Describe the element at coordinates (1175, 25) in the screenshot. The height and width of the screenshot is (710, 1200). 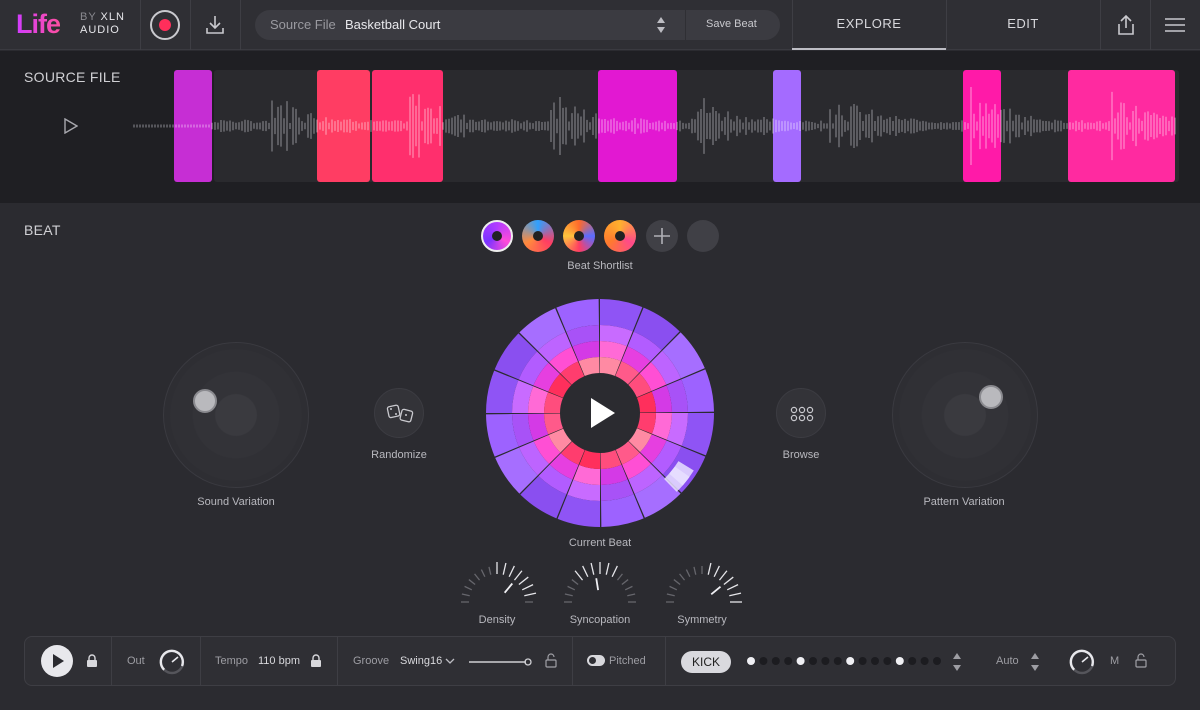
I see `menu-icon` at that location.